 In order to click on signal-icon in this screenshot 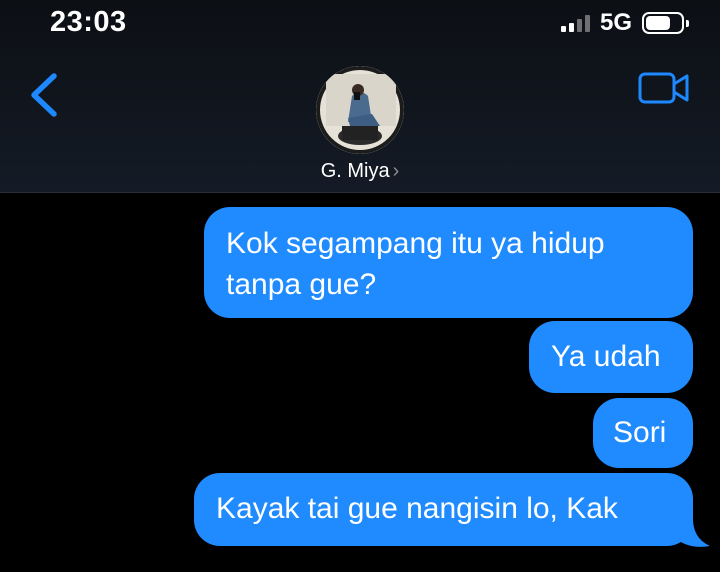, I will do `click(575, 23)`.